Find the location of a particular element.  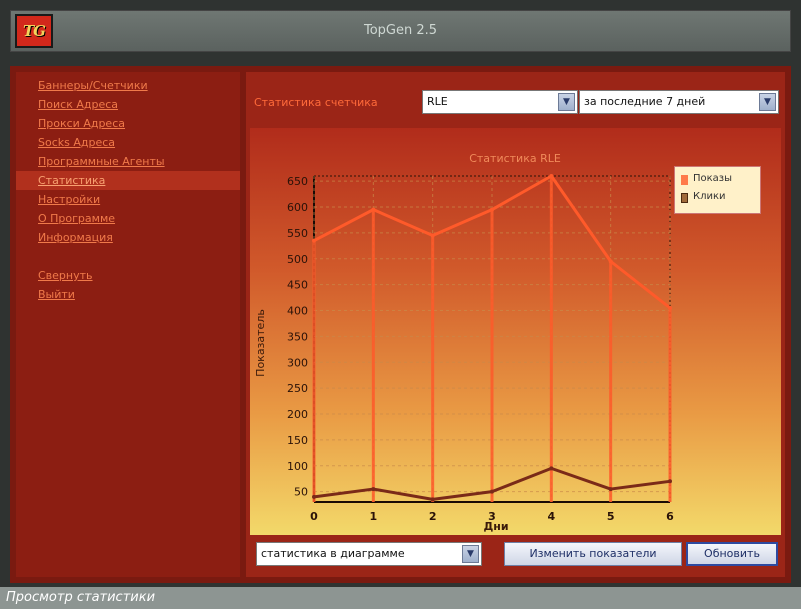

counter-select-value: RLE is located at coordinates (437, 101).